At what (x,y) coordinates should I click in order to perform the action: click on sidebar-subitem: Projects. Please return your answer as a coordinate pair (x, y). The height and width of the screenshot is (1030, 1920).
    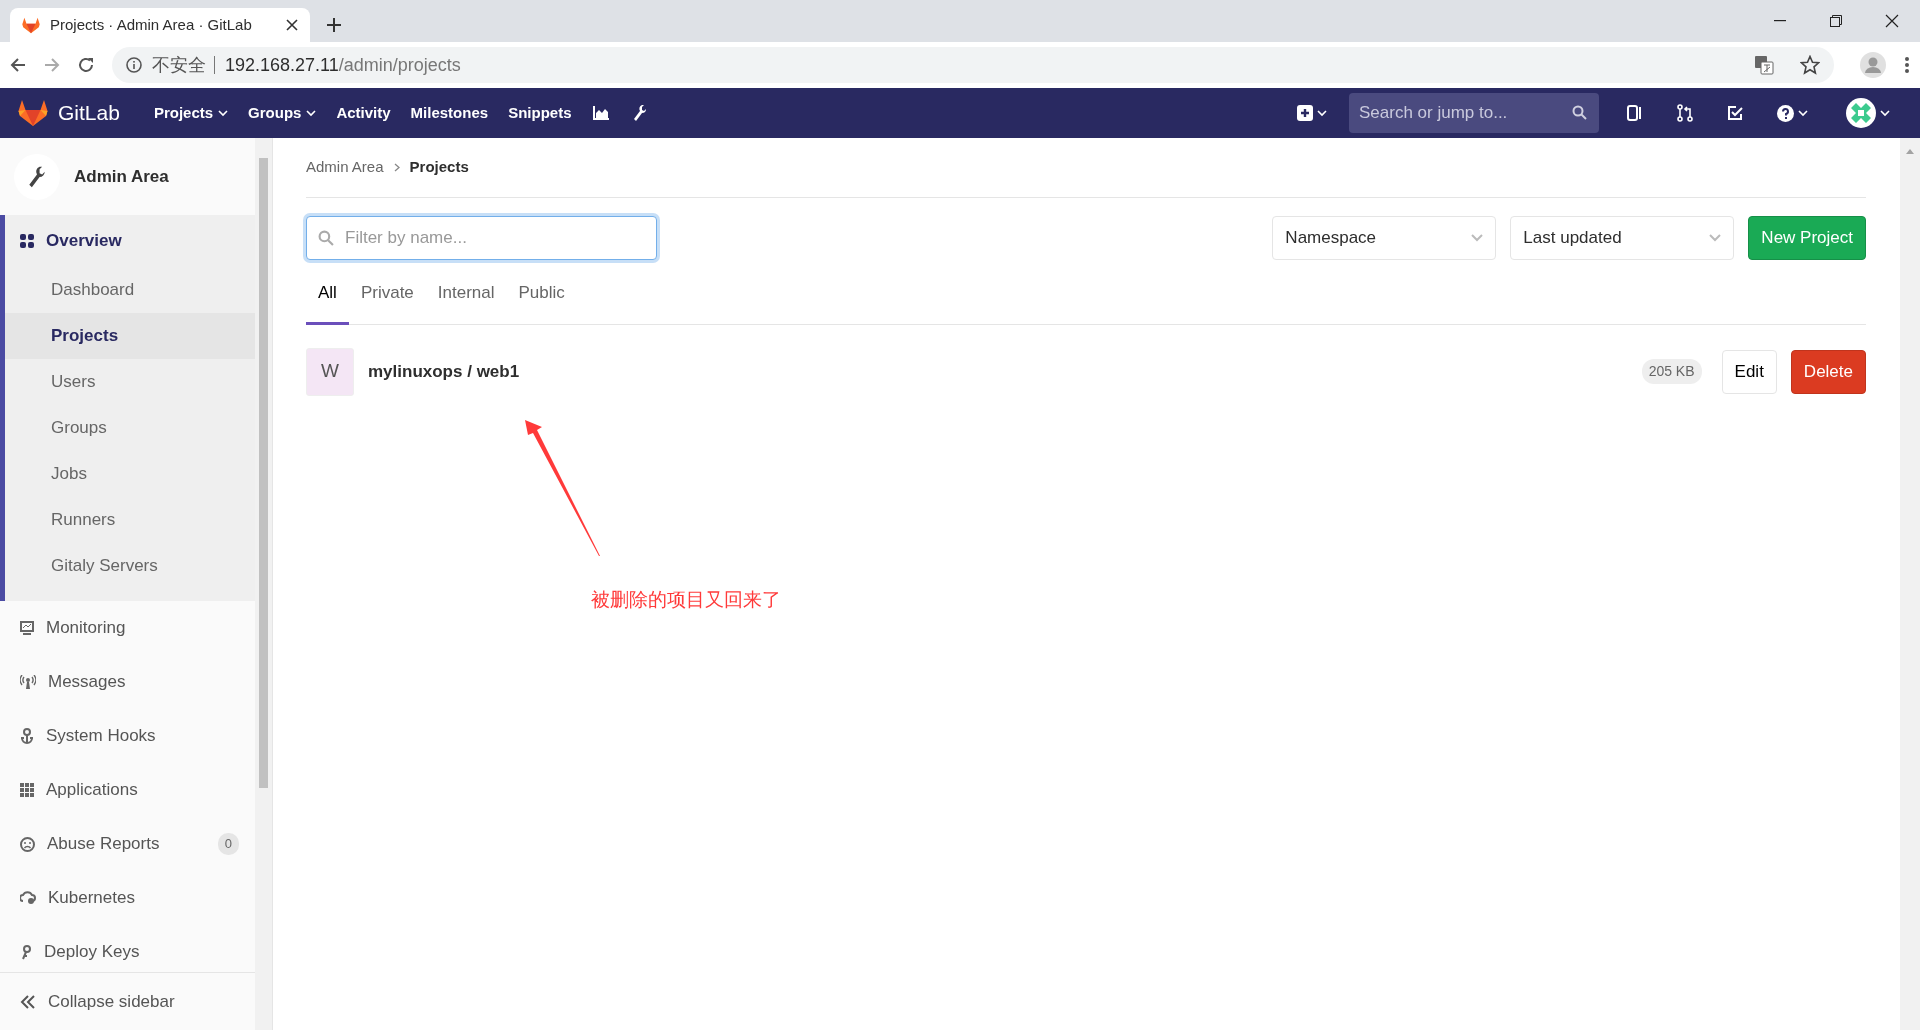
    Looking at the image, I should click on (130, 336).